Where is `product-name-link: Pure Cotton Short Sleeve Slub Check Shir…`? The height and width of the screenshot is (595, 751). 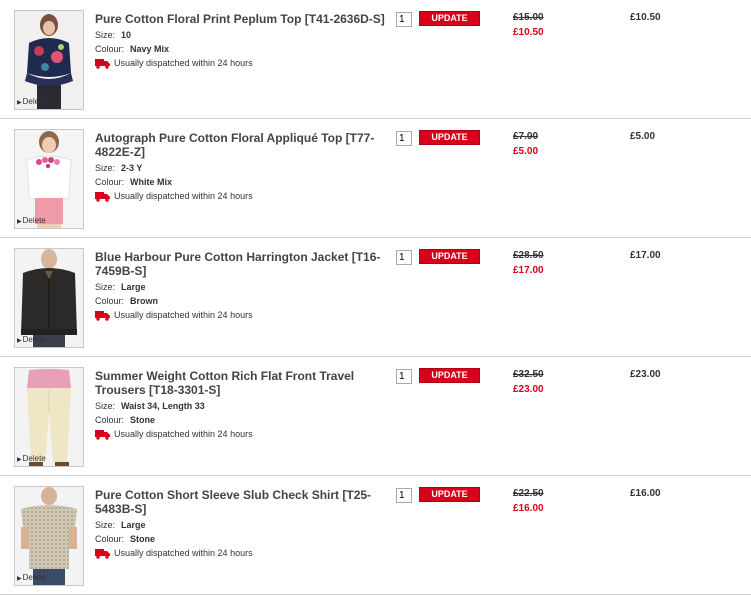 product-name-link: Pure Cotton Short Sleeve Slub Check Shir… is located at coordinates (240, 502).